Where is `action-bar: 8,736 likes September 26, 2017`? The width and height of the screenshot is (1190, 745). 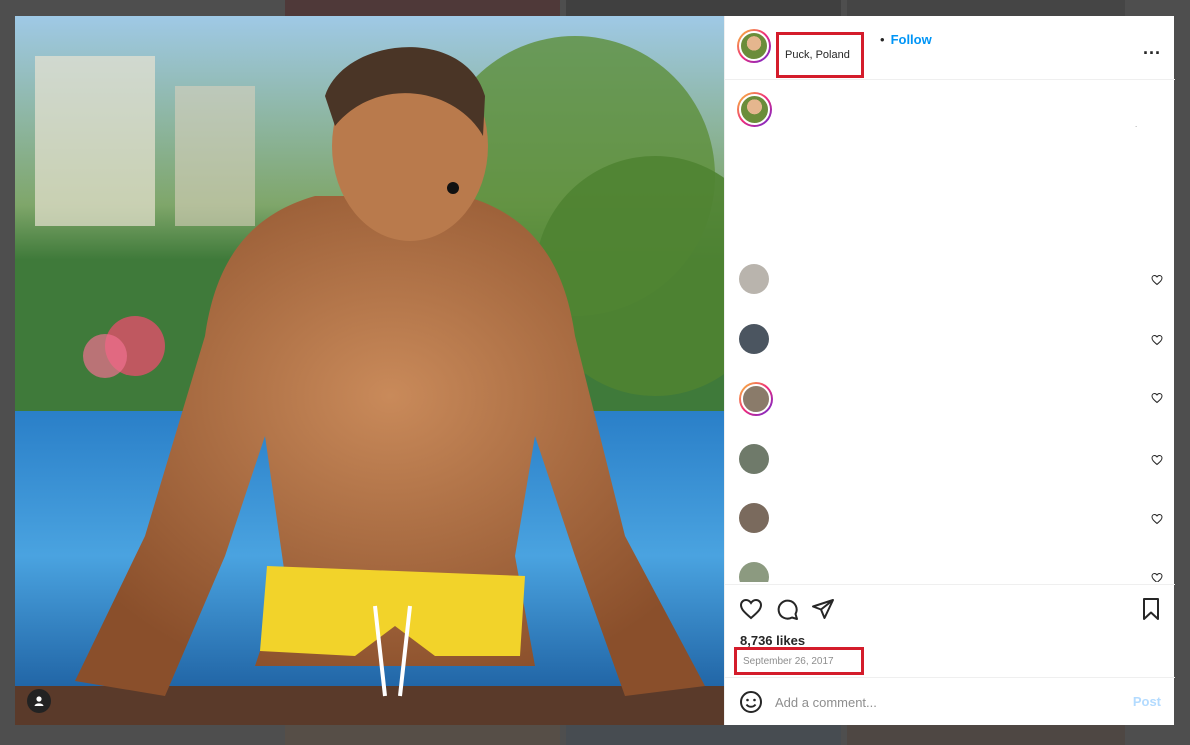 action-bar: 8,736 likes September 26, 2017 is located at coordinates (950, 634).